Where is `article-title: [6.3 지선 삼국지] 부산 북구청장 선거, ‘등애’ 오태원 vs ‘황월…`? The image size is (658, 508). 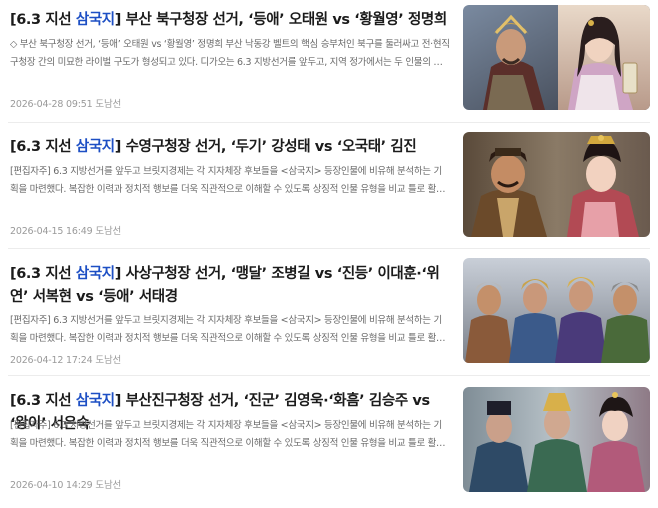 article-title: [6.3 지선 삼국지] 부산 북구청장 선거, ‘등애’ 오태원 vs ‘황월… is located at coordinates (230, 20).